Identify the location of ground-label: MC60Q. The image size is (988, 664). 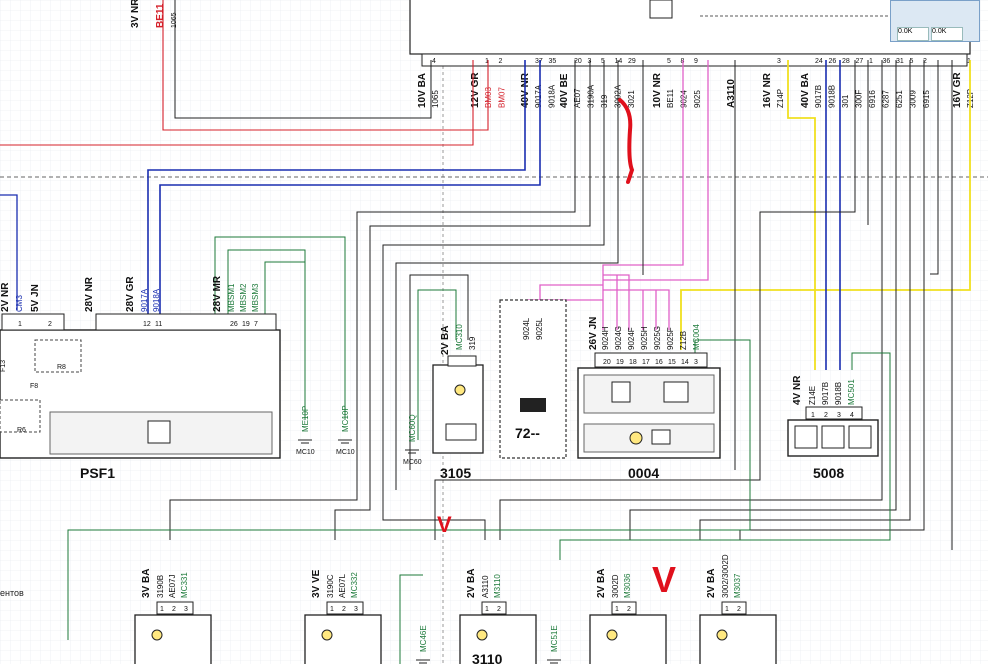
(412, 428).